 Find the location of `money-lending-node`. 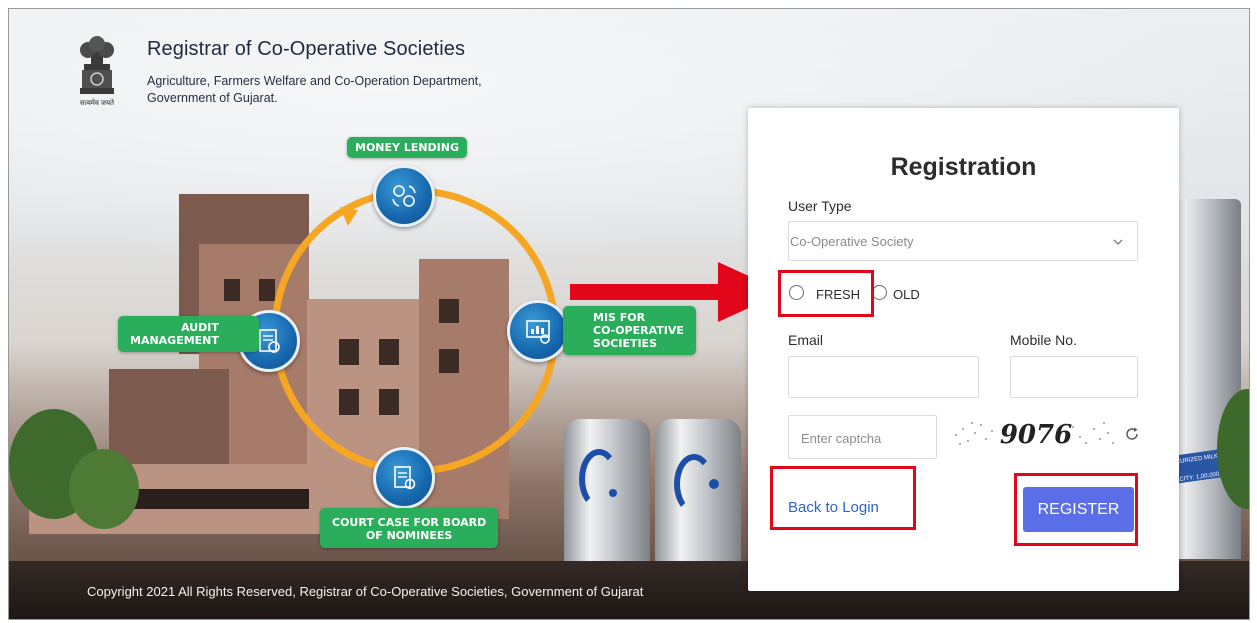

money-lending-node is located at coordinates (404, 196).